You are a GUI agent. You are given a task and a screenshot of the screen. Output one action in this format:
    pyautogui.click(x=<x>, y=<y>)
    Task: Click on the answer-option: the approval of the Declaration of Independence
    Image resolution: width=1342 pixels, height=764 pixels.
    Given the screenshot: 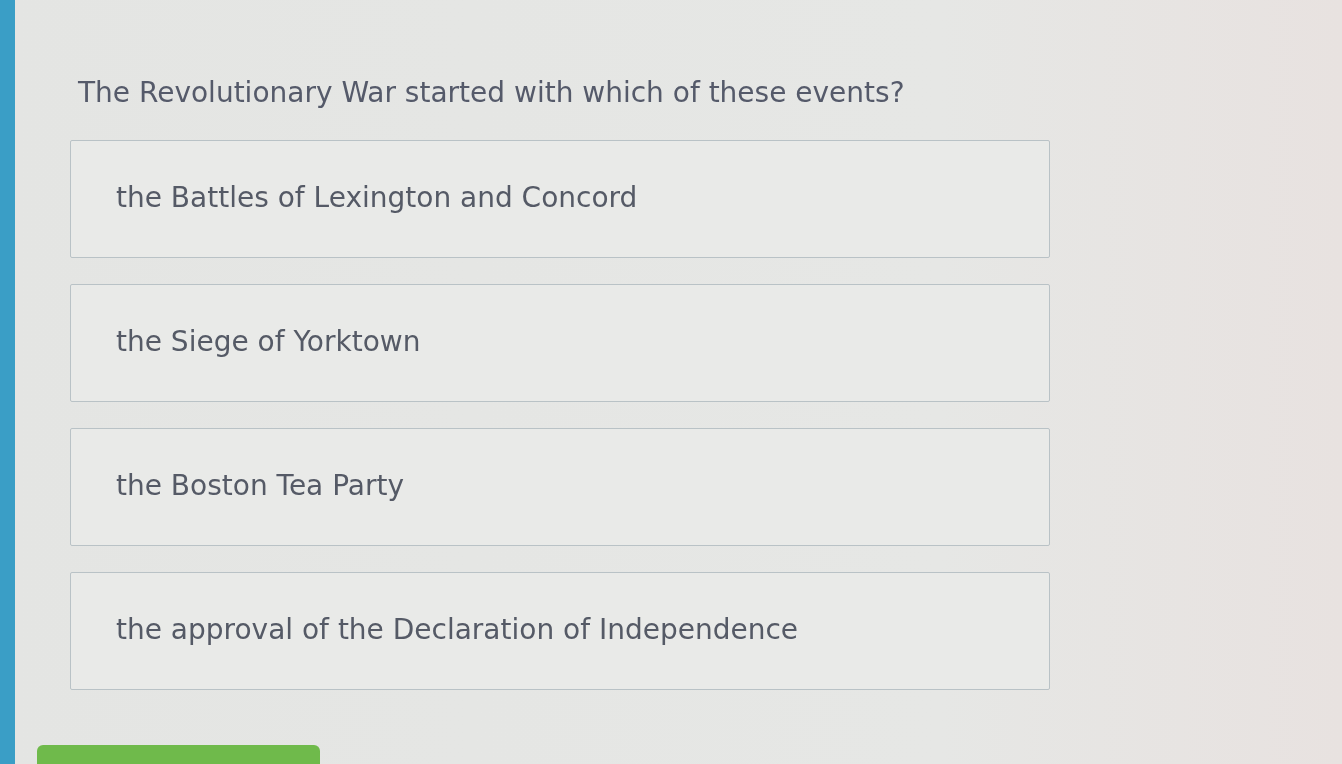 What is the action you would take?
    pyautogui.click(x=560, y=631)
    